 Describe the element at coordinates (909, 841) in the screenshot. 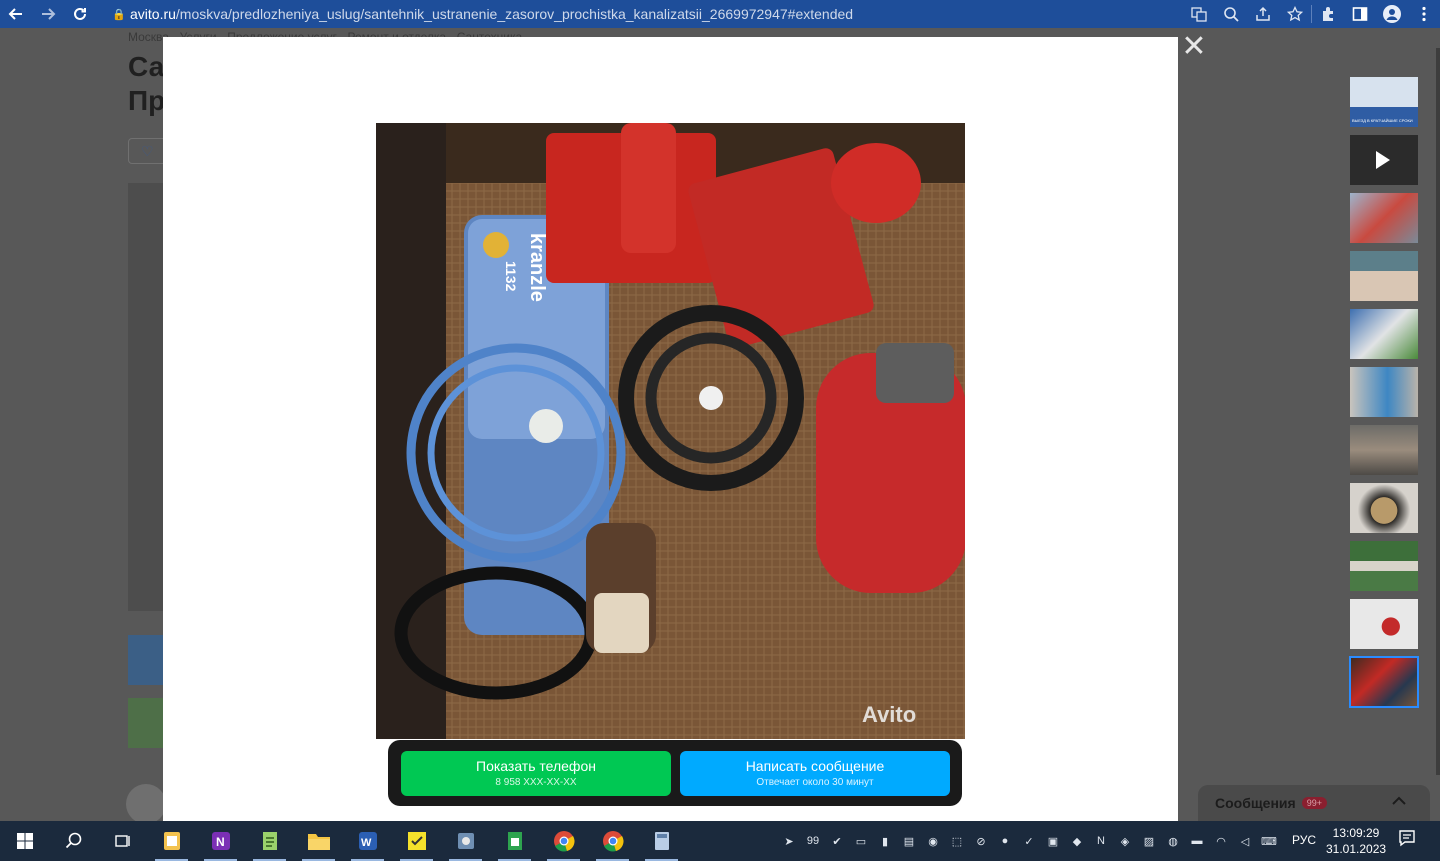

I see `notes-tray-icon: ▤` at that location.